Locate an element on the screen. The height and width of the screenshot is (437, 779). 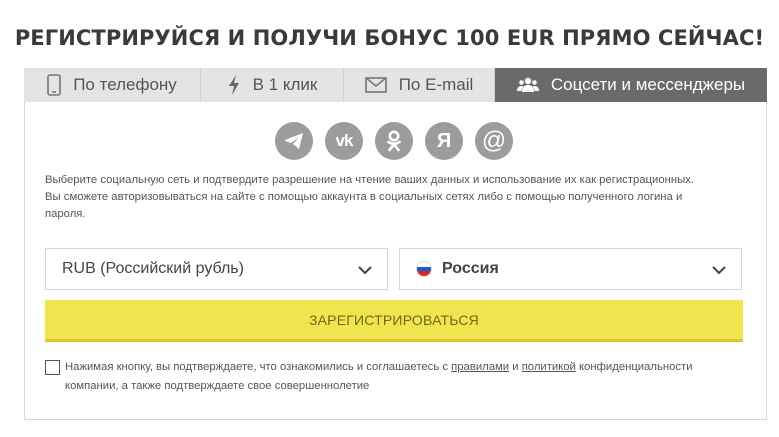
yandex-glyph: Я is located at coordinates (444, 140).